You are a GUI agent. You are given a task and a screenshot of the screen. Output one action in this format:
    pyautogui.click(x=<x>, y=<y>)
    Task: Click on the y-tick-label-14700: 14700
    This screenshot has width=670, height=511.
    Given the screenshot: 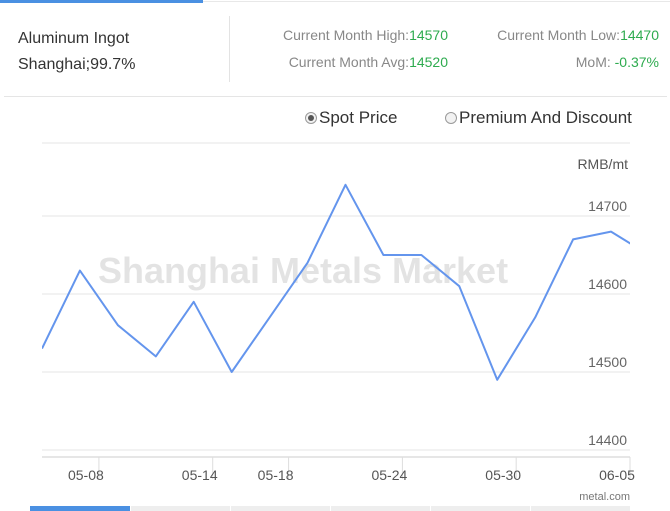 What is the action you would take?
    pyautogui.click(x=607, y=206)
    